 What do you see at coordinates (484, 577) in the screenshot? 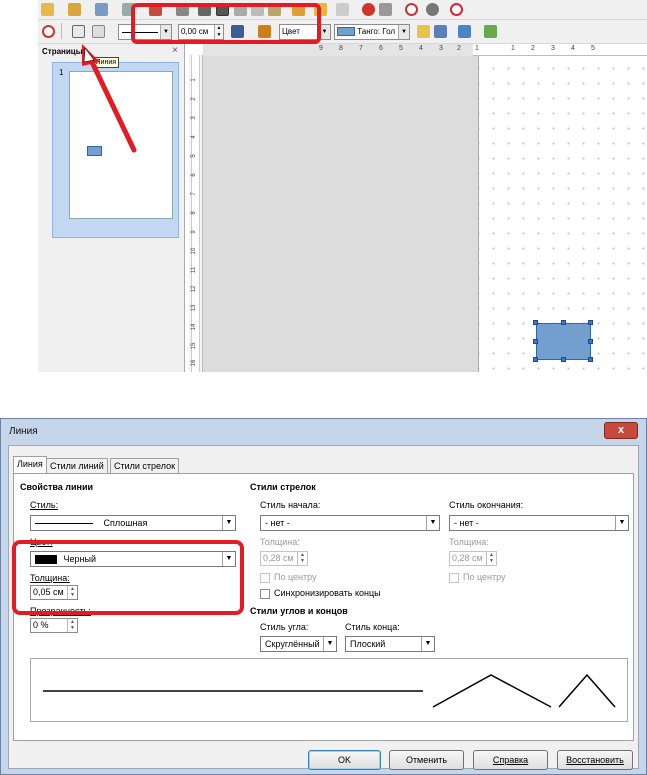
I see `center-end-label: По центру` at bounding box center [484, 577].